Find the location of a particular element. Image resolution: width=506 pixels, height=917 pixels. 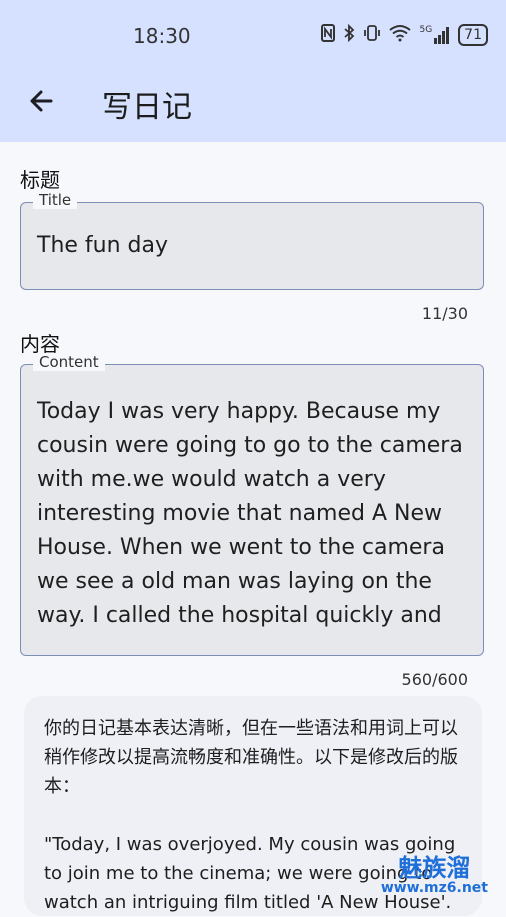

vibrate-icon is located at coordinates (372, 35).